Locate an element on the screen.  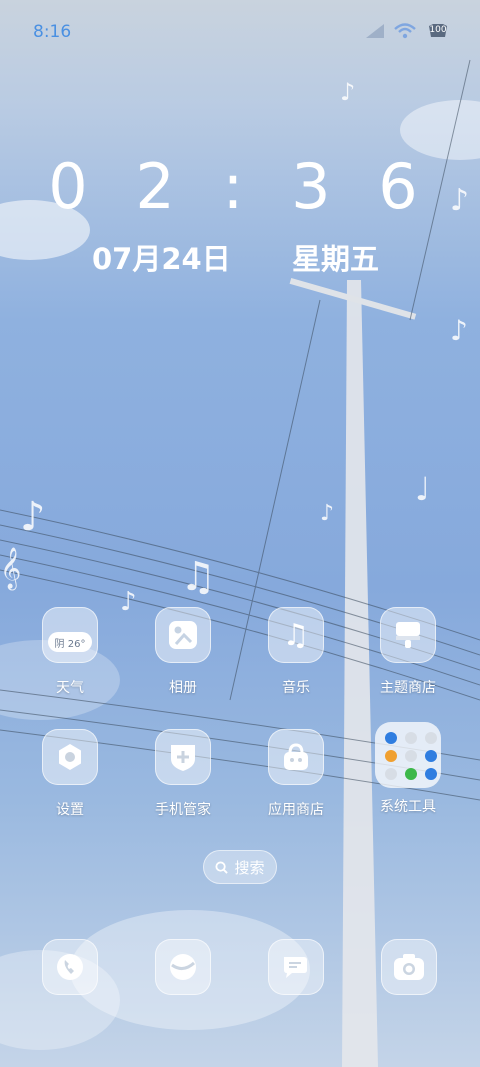
search-button: 搜索 is located at coordinates (240, 867).